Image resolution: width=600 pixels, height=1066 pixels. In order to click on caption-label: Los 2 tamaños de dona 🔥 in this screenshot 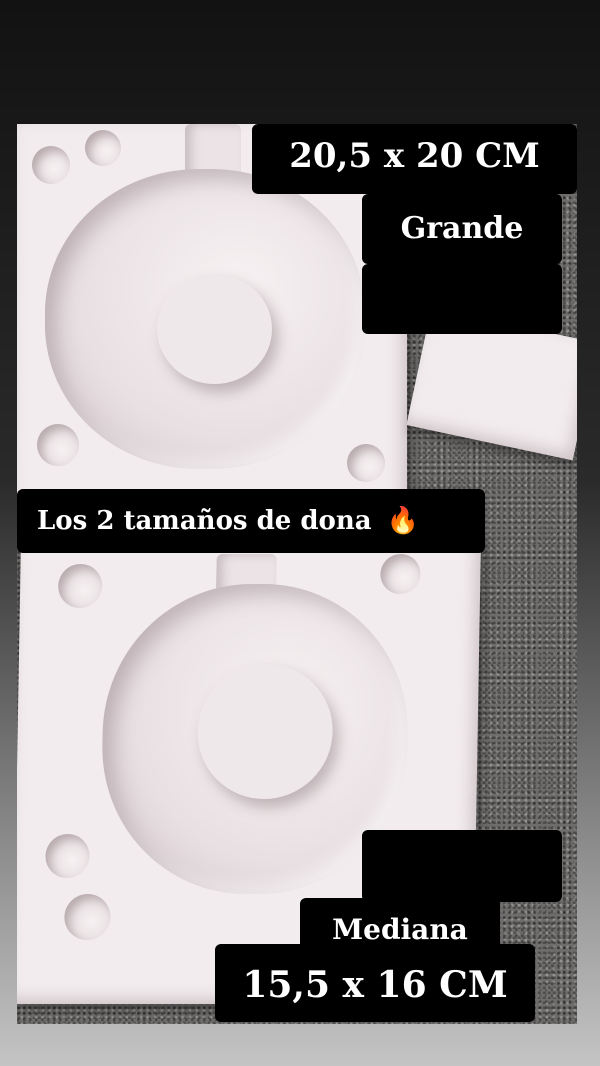, I will do `click(251, 521)`.